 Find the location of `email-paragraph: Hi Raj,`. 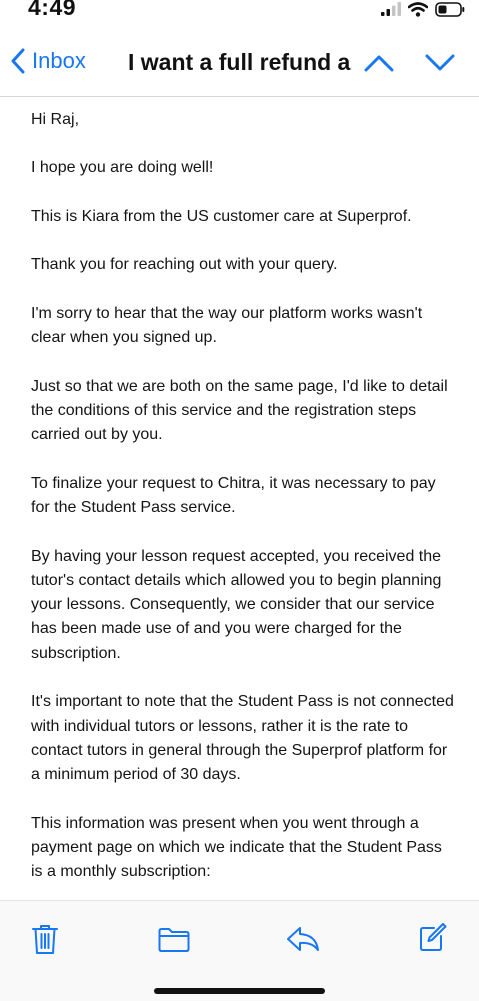

email-paragraph: Hi Raj, is located at coordinates (55, 119).